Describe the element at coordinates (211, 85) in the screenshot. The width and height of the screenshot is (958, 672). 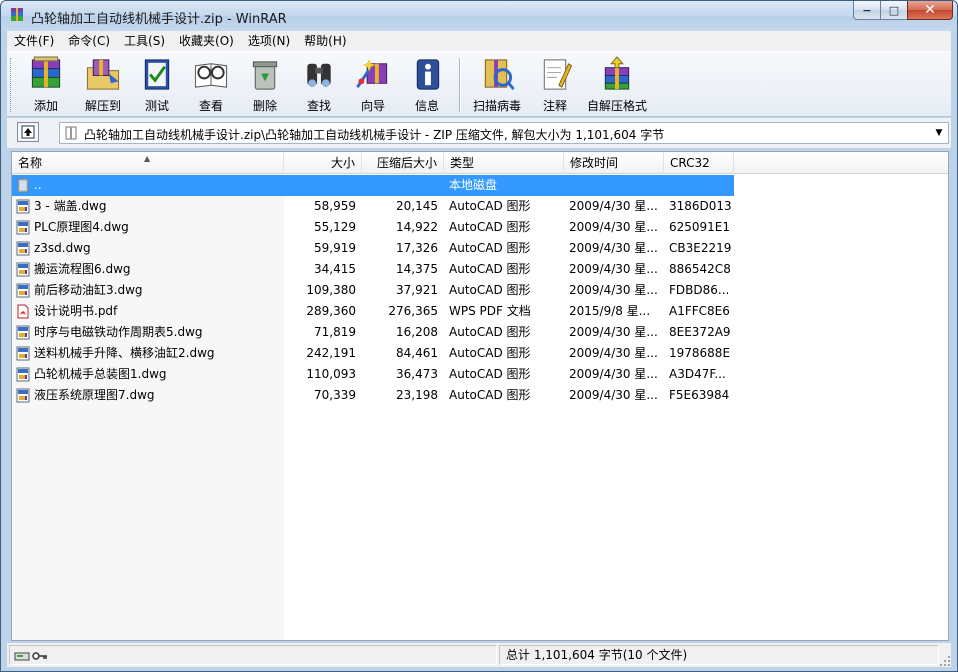
I see `view-button: 查看` at that location.